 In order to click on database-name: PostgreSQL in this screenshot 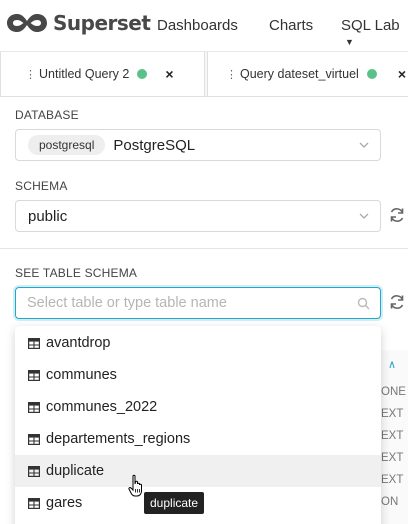, I will do `click(154, 145)`.